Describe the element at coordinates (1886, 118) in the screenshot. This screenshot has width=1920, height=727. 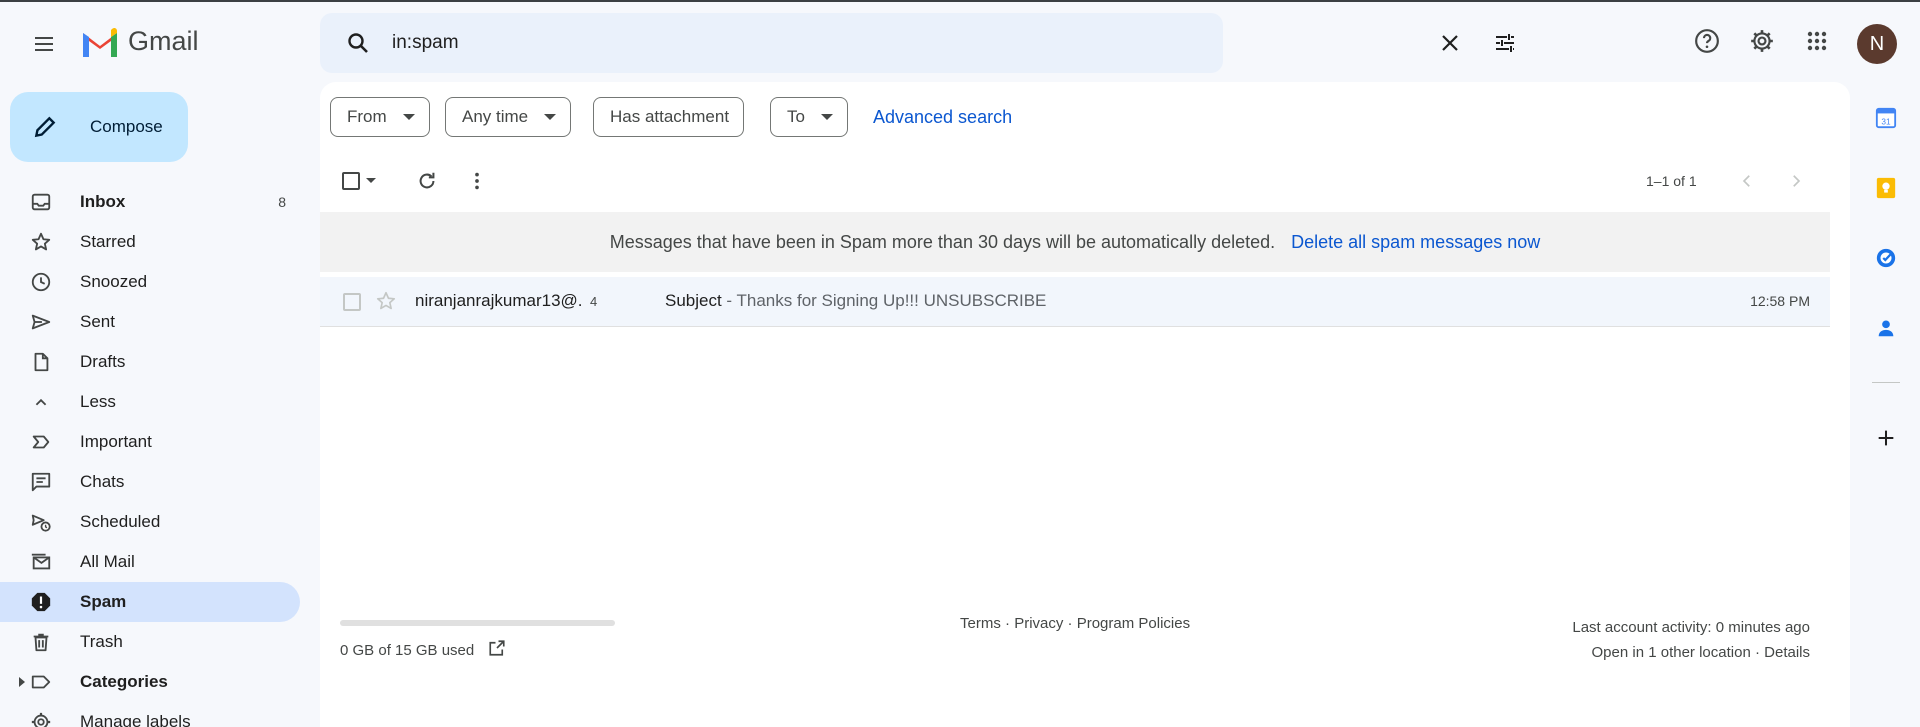
I see `calendar-app-button: 31` at that location.